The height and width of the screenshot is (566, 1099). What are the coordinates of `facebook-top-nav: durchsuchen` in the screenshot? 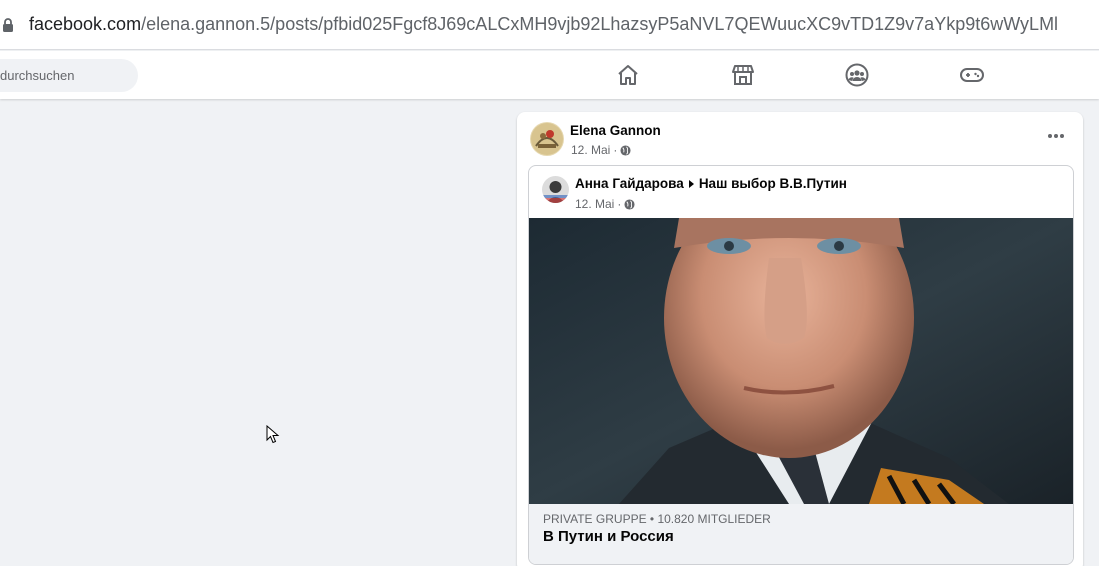 It's located at (549, 75).